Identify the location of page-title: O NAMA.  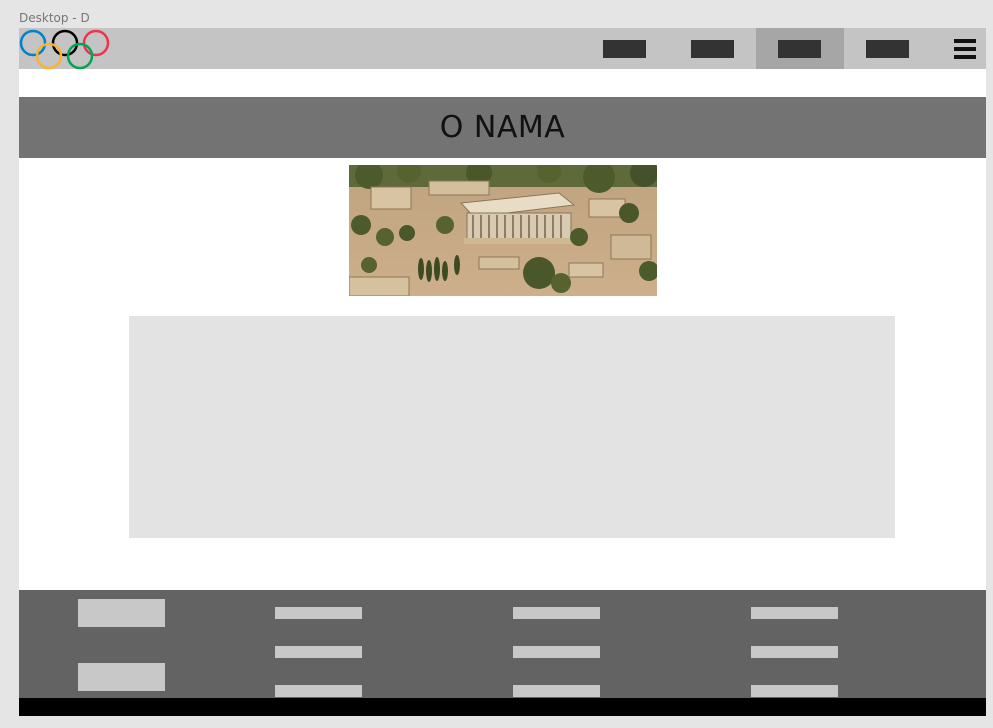
(502, 127).